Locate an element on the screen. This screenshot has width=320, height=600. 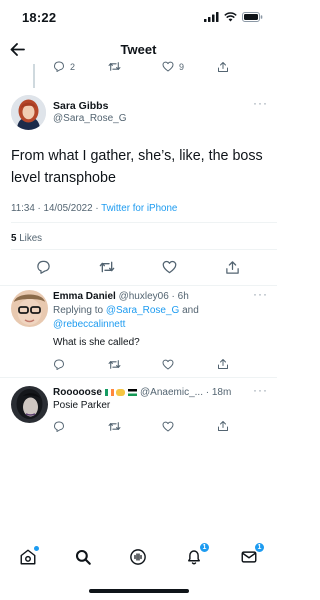
nav-bar: Tweet is located at coordinates (138, 49).